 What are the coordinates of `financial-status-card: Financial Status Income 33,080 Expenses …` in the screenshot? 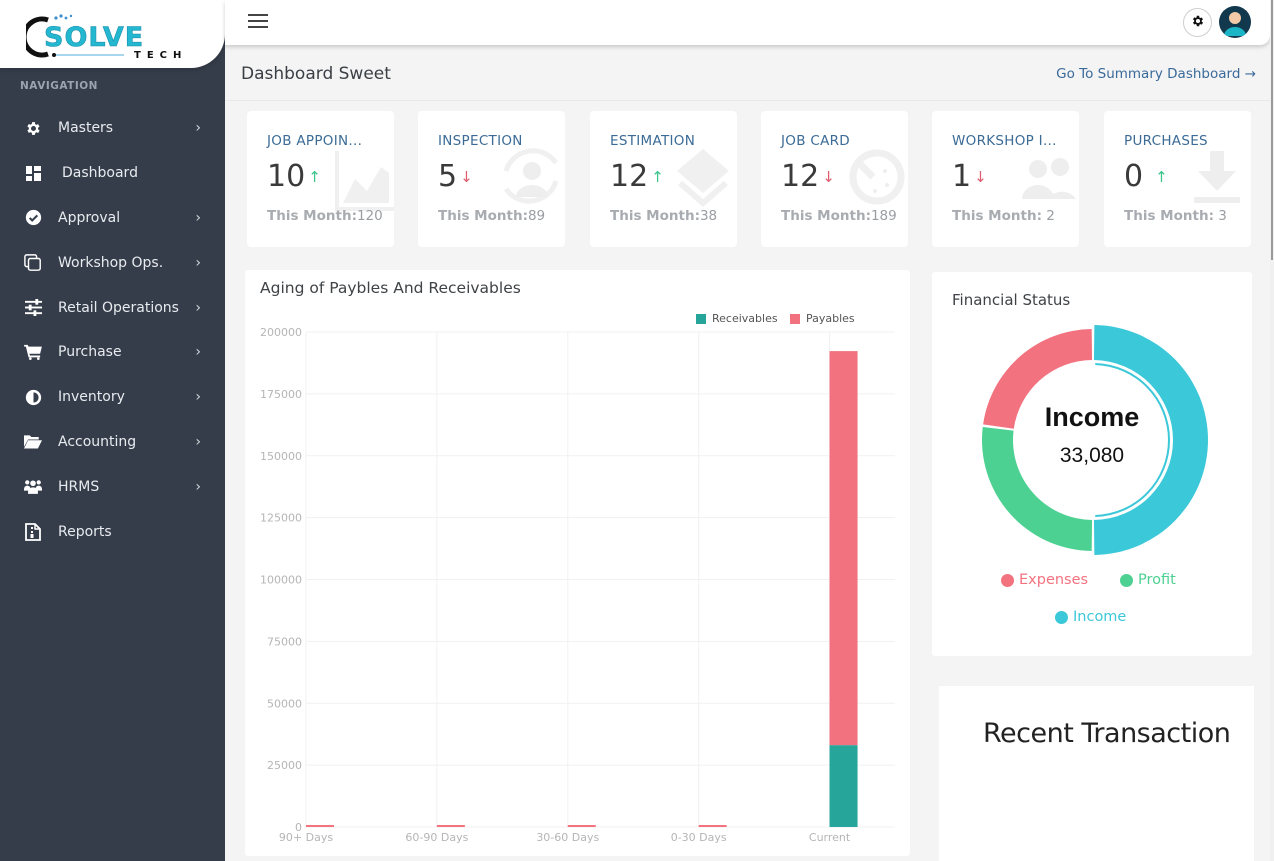 It's located at (1092, 464).